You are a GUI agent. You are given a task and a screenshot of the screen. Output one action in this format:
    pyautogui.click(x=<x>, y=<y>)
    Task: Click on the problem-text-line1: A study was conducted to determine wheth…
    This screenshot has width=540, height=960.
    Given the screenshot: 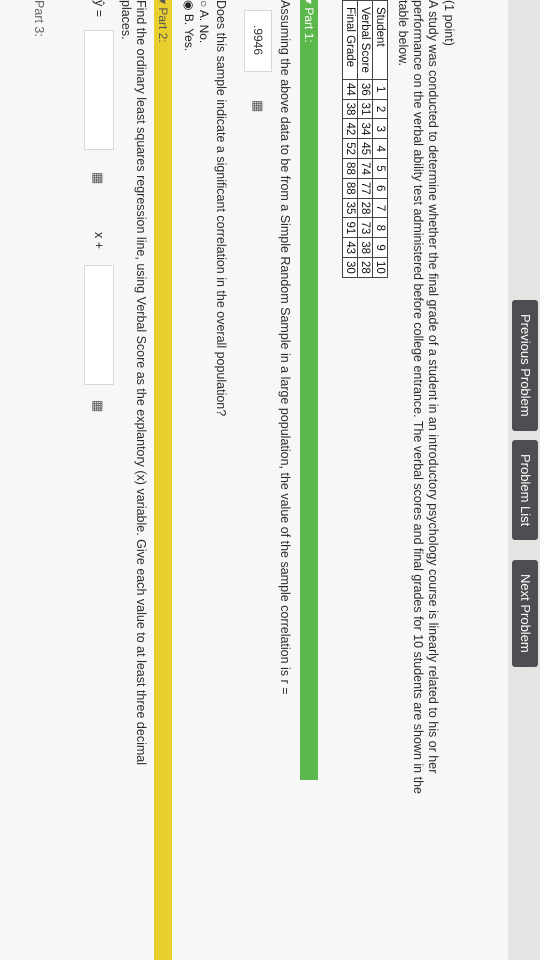 What is the action you would take?
    pyautogui.click(x=433, y=387)
    